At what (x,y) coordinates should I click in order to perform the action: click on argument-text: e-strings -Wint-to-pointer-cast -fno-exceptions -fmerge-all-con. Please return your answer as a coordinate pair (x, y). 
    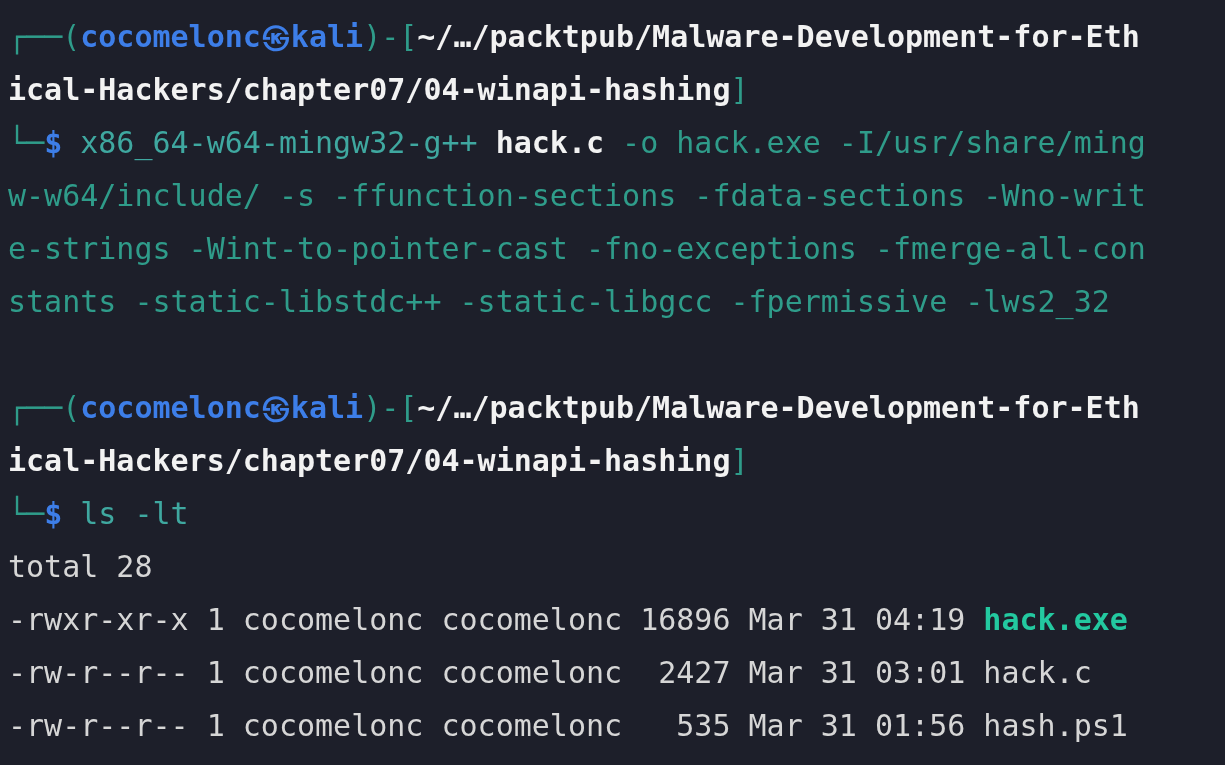
    Looking at the image, I should click on (577, 249).